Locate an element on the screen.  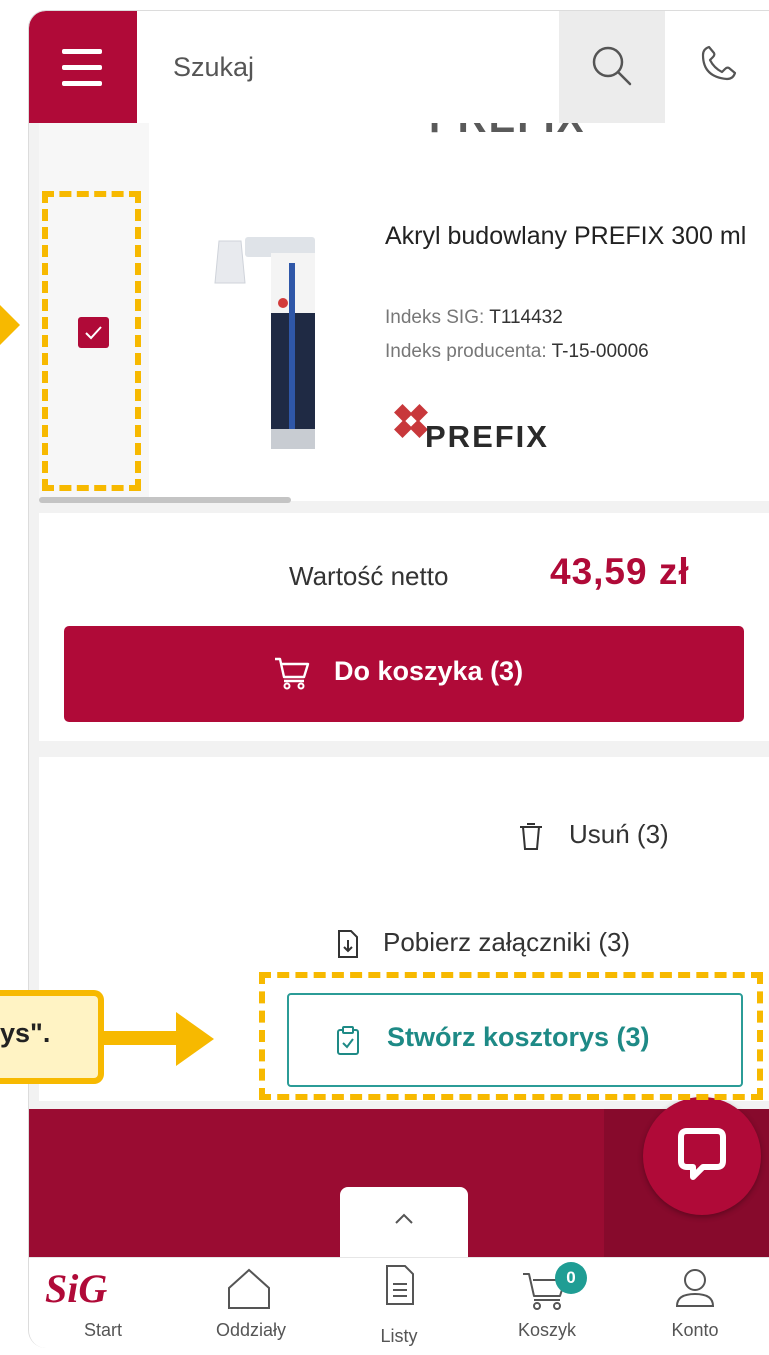
search-icon is located at coordinates (612, 66).